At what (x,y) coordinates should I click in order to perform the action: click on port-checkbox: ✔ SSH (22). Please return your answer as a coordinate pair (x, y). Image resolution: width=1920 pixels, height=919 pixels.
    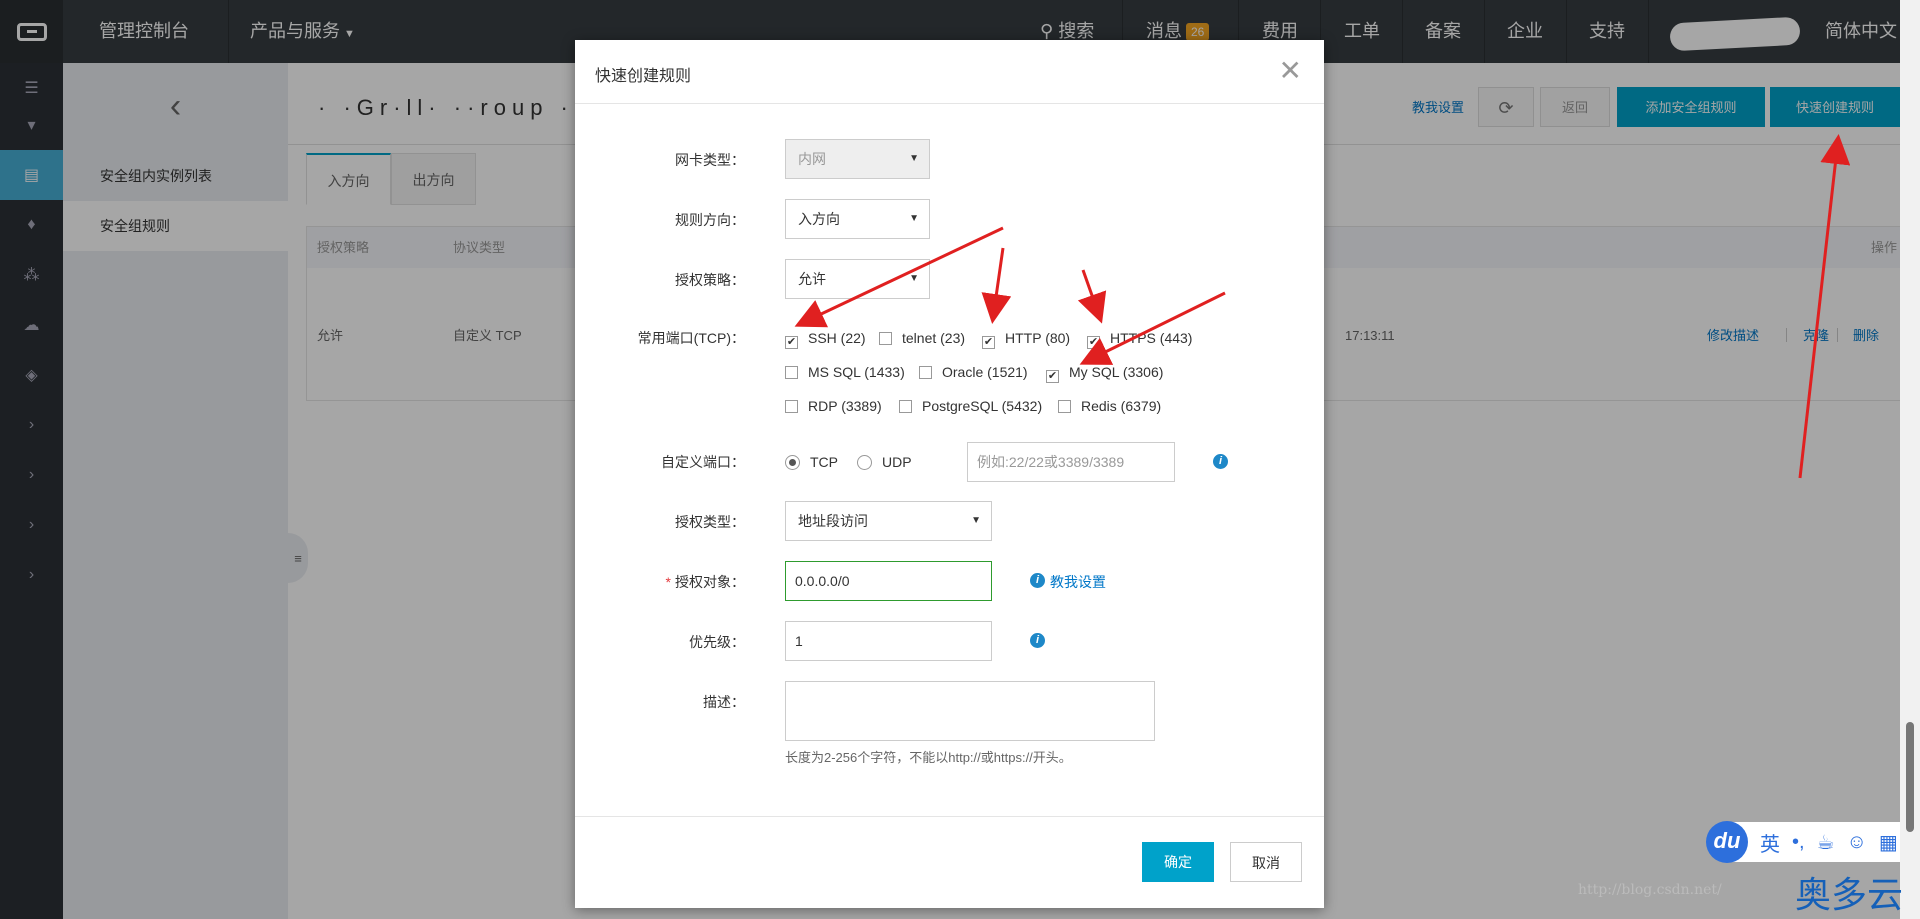
    Looking at the image, I should click on (825, 338).